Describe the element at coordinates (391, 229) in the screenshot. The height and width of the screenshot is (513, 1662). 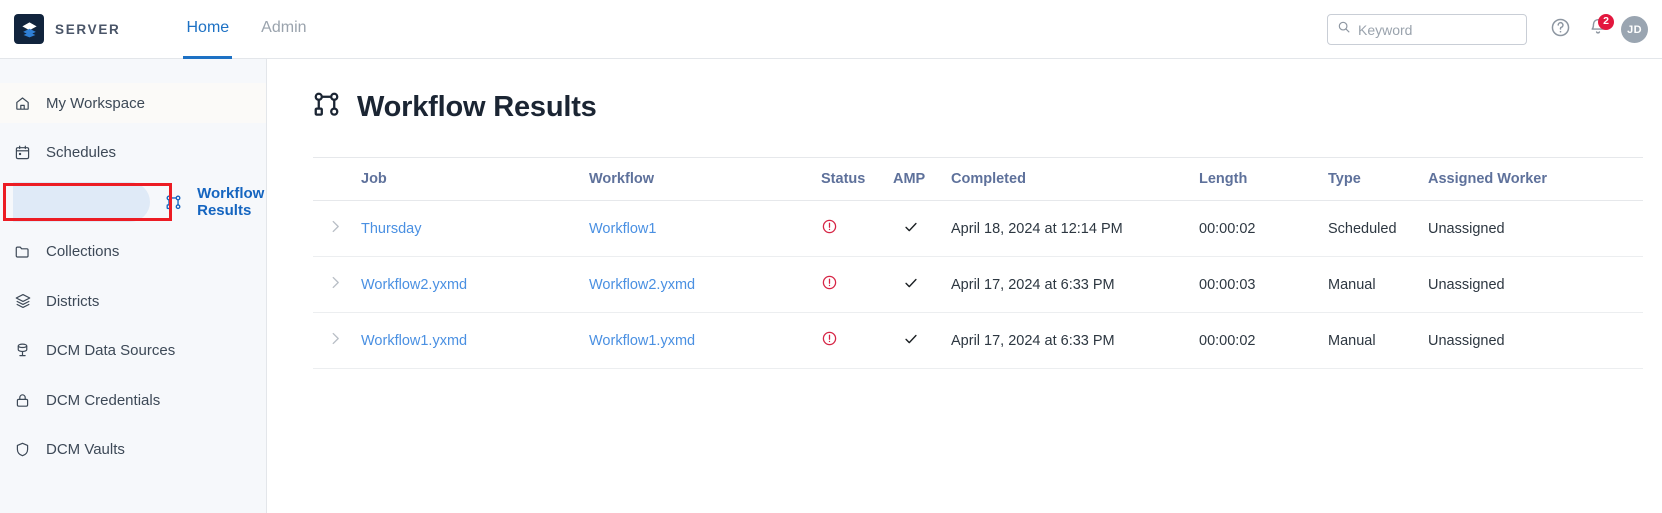
I see `job-link: Thursday` at that location.